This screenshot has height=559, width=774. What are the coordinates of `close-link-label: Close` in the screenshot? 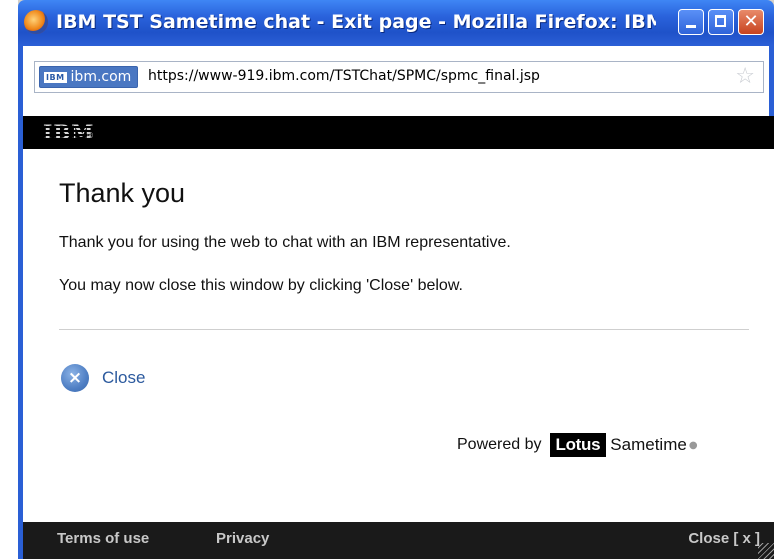 It's located at (123, 378).